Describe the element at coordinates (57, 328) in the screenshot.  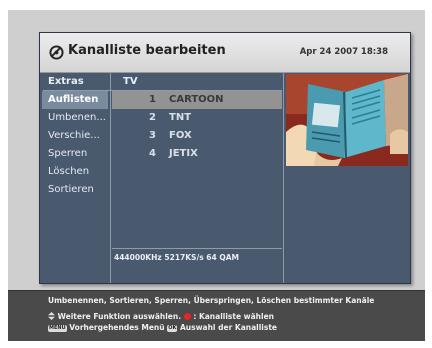
I see `menu-key-icon: MENU` at that location.